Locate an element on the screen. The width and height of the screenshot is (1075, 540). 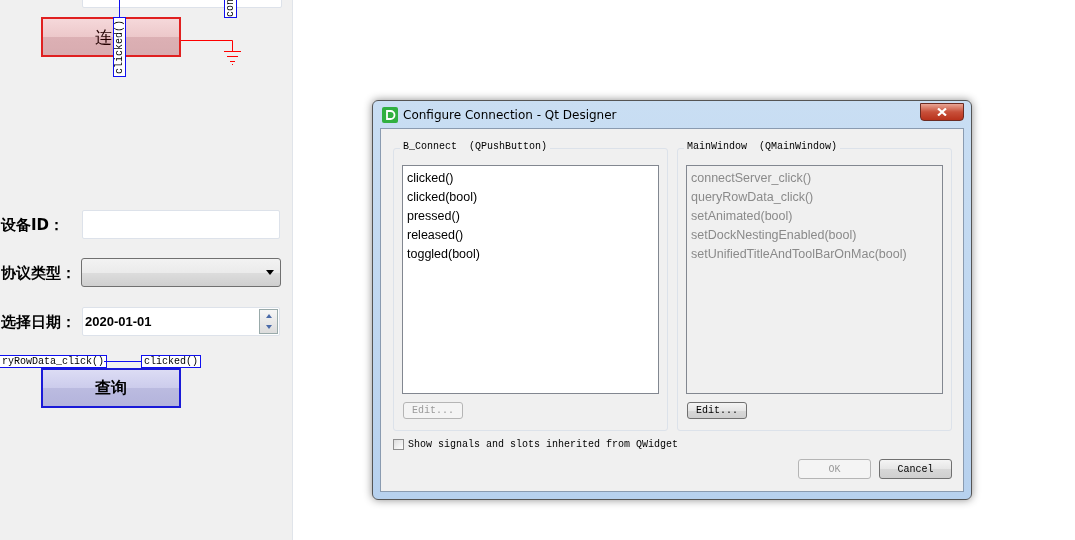
down-arrow-icon is located at coordinates (268, 327).